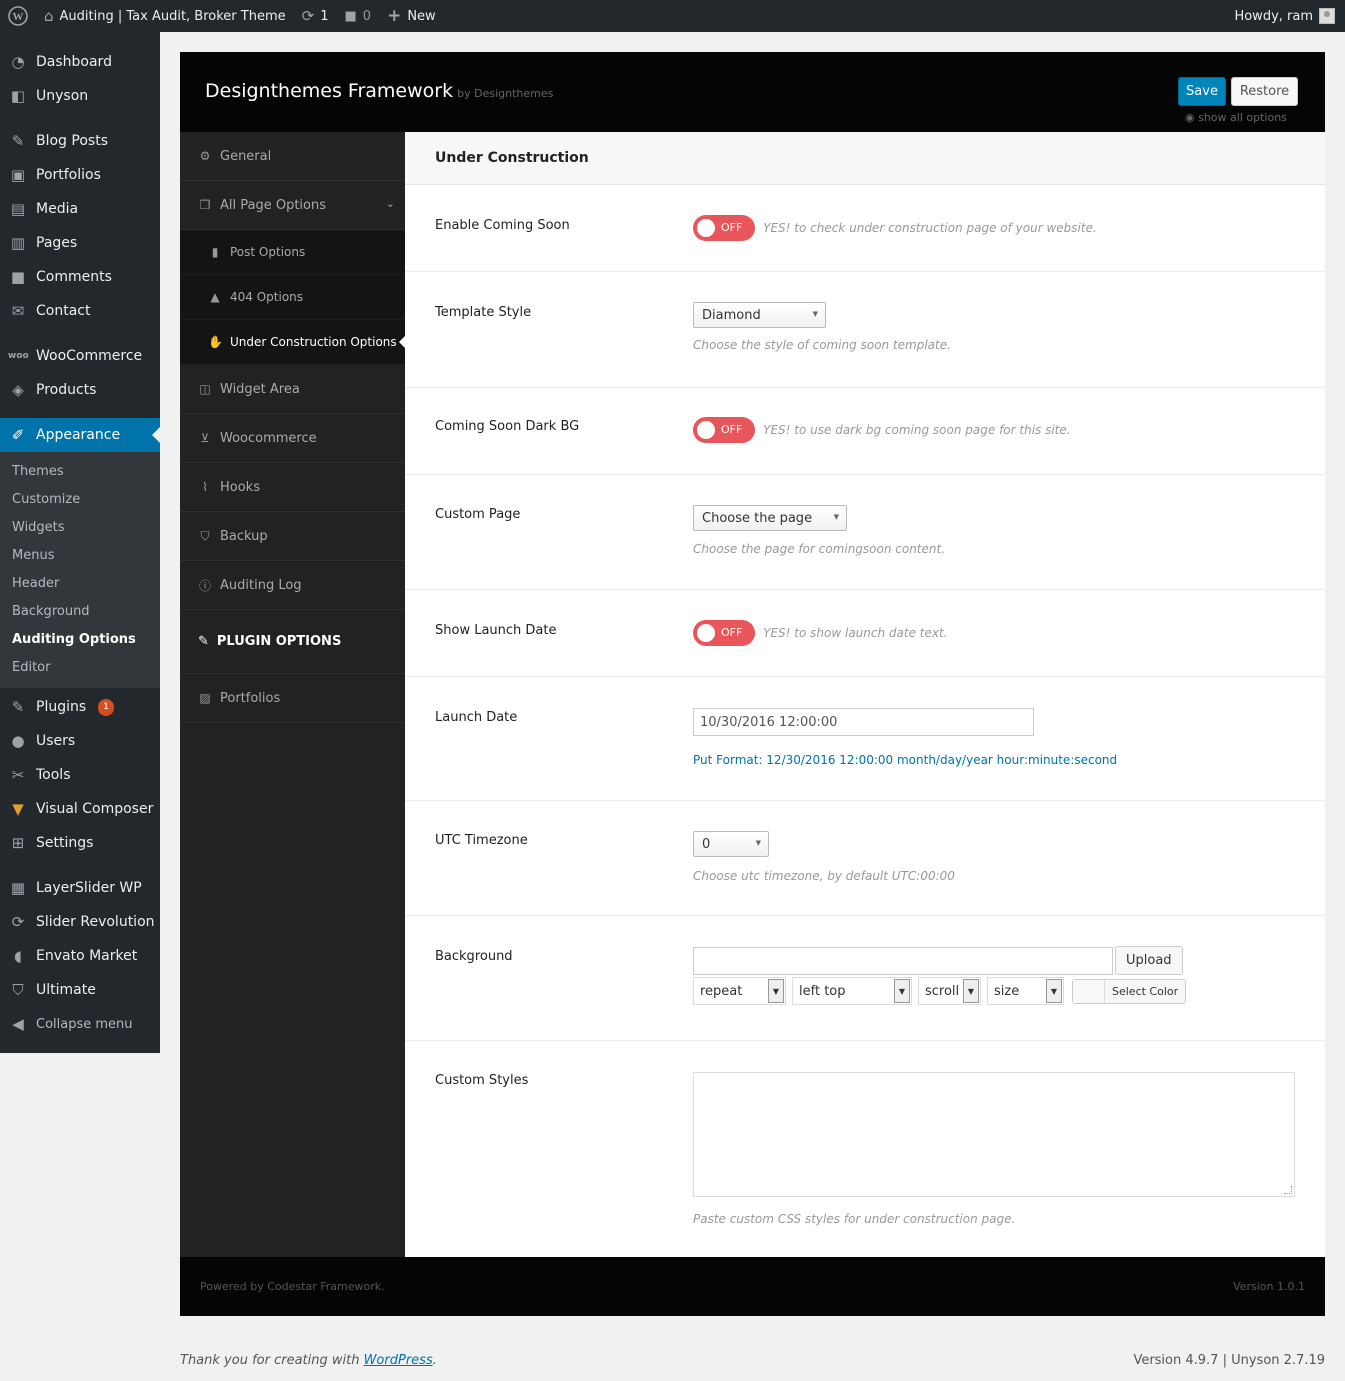 The width and height of the screenshot is (1345, 1381). Describe the element at coordinates (292, 389) in the screenshot. I see `nav-widget-area: ◫ Widget Area` at that location.